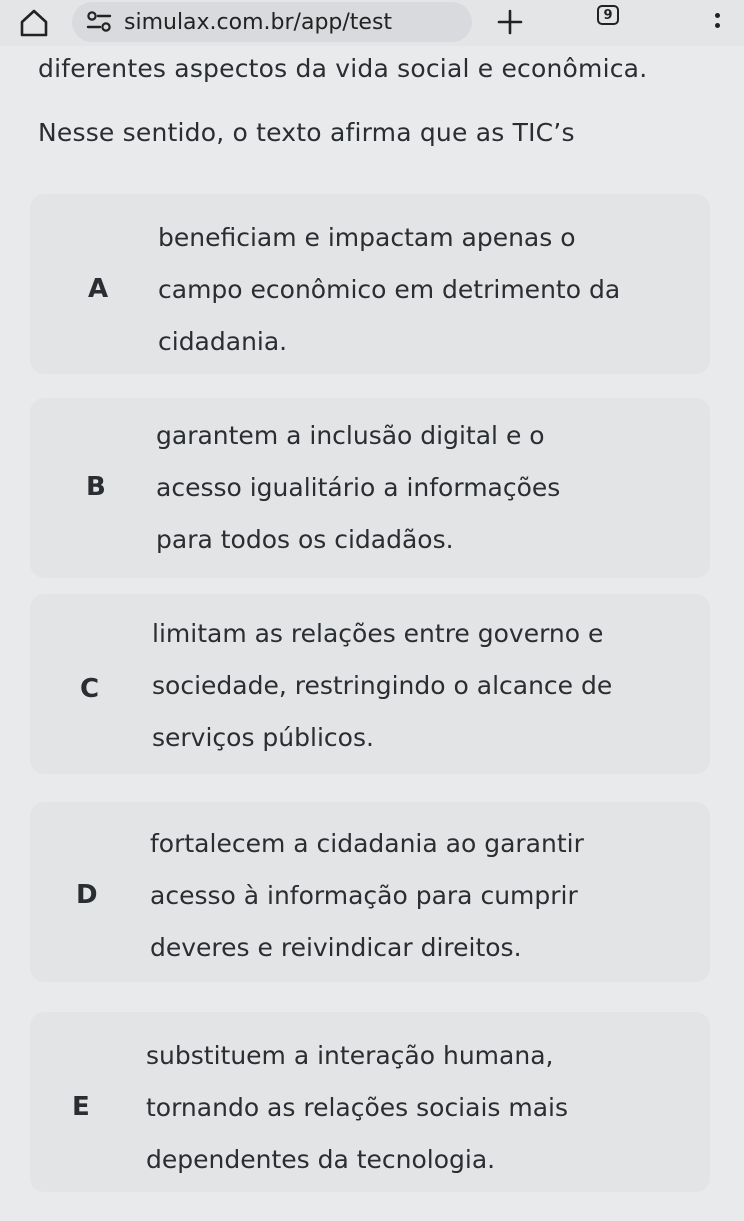 This screenshot has height=1221, width=744. What do you see at coordinates (717, 25) in the screenshot?
I see `more-vertical-icon-dot` at bounding box center [717, 25].